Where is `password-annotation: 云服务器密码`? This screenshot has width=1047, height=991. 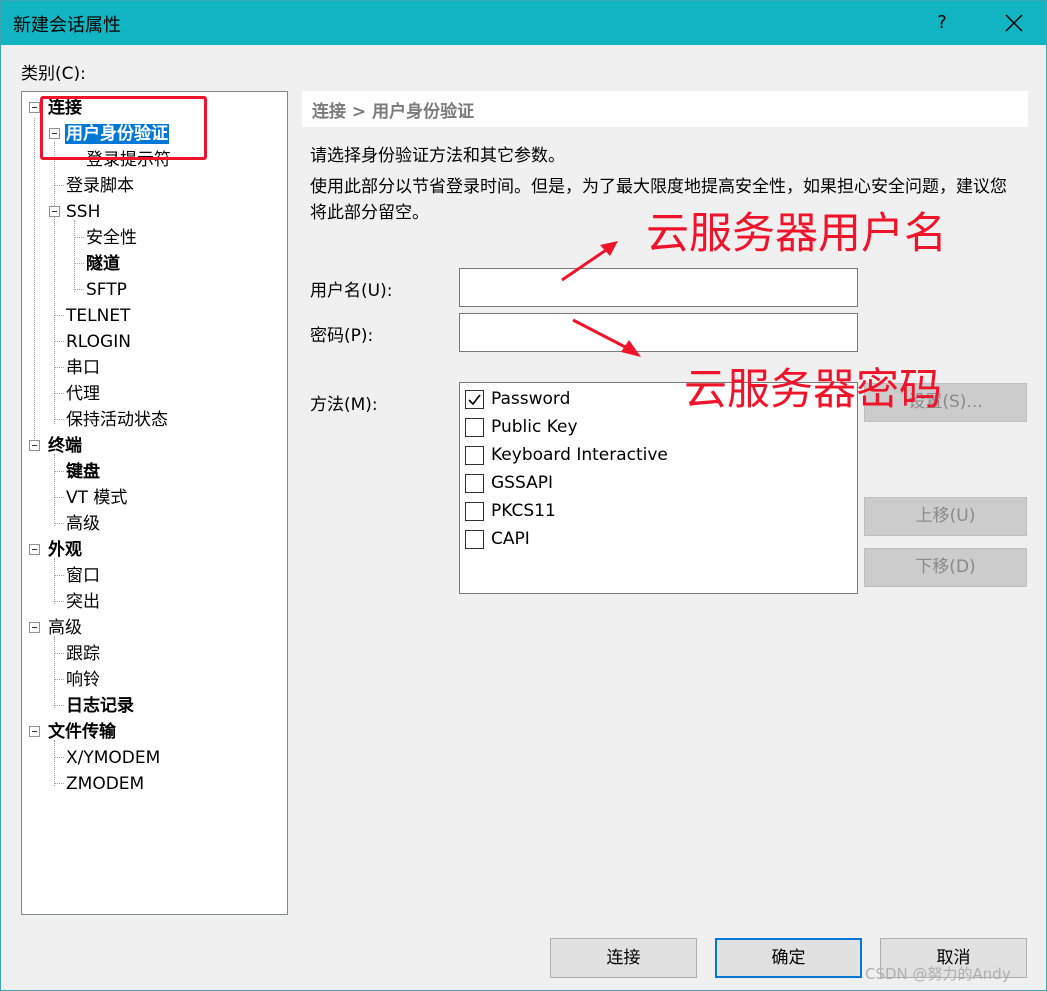
password-annotation: 云服务器密码 is located at coordinates (813, 390).